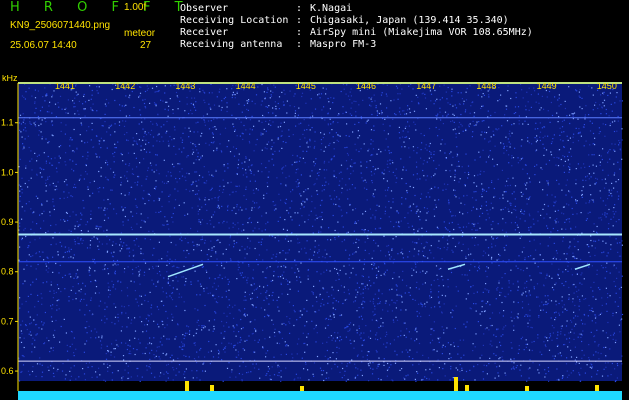 Image resolution: width=629 pixels, height=400 pixels. Describe the element at coordinates (135, 7) in the screenshot. I see `version-label: 1.00f` at that location.